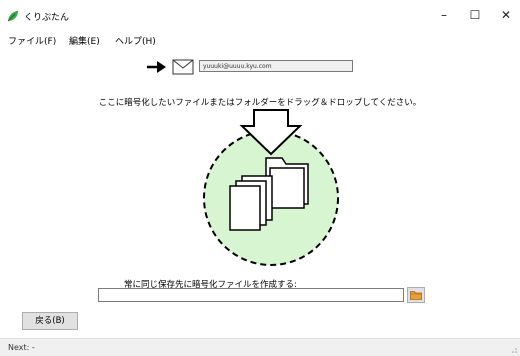 The width and height of the screenshot is (520, 356). I want to click on browse-folder-button, so click(416, 295).